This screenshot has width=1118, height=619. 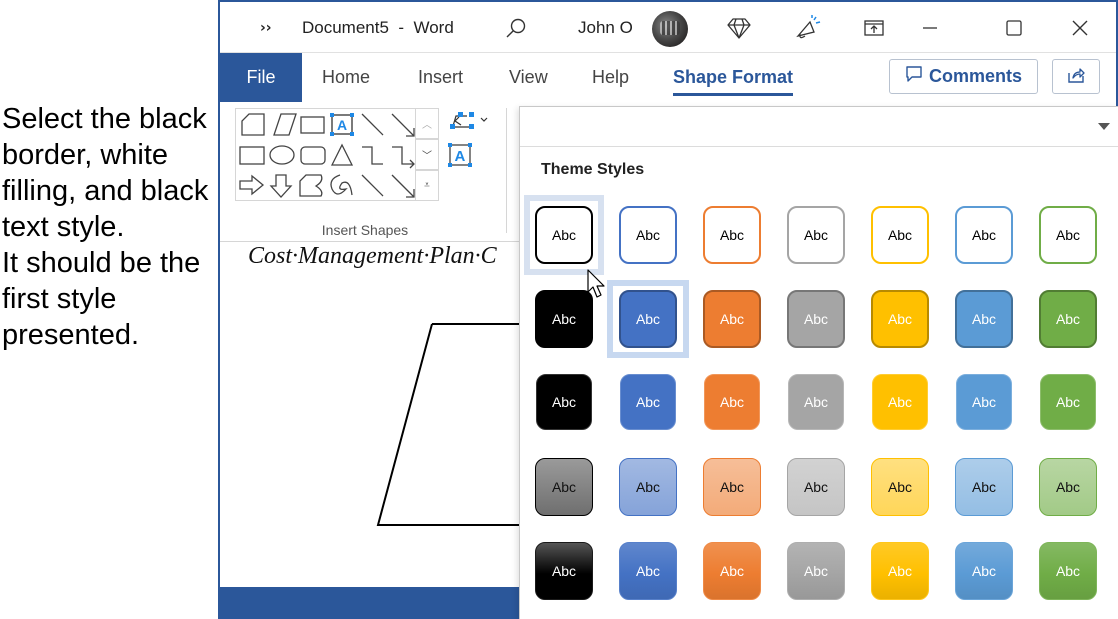 I want to click on style-tile-colored-outline-5: Abc, so click(x=900, y=235).